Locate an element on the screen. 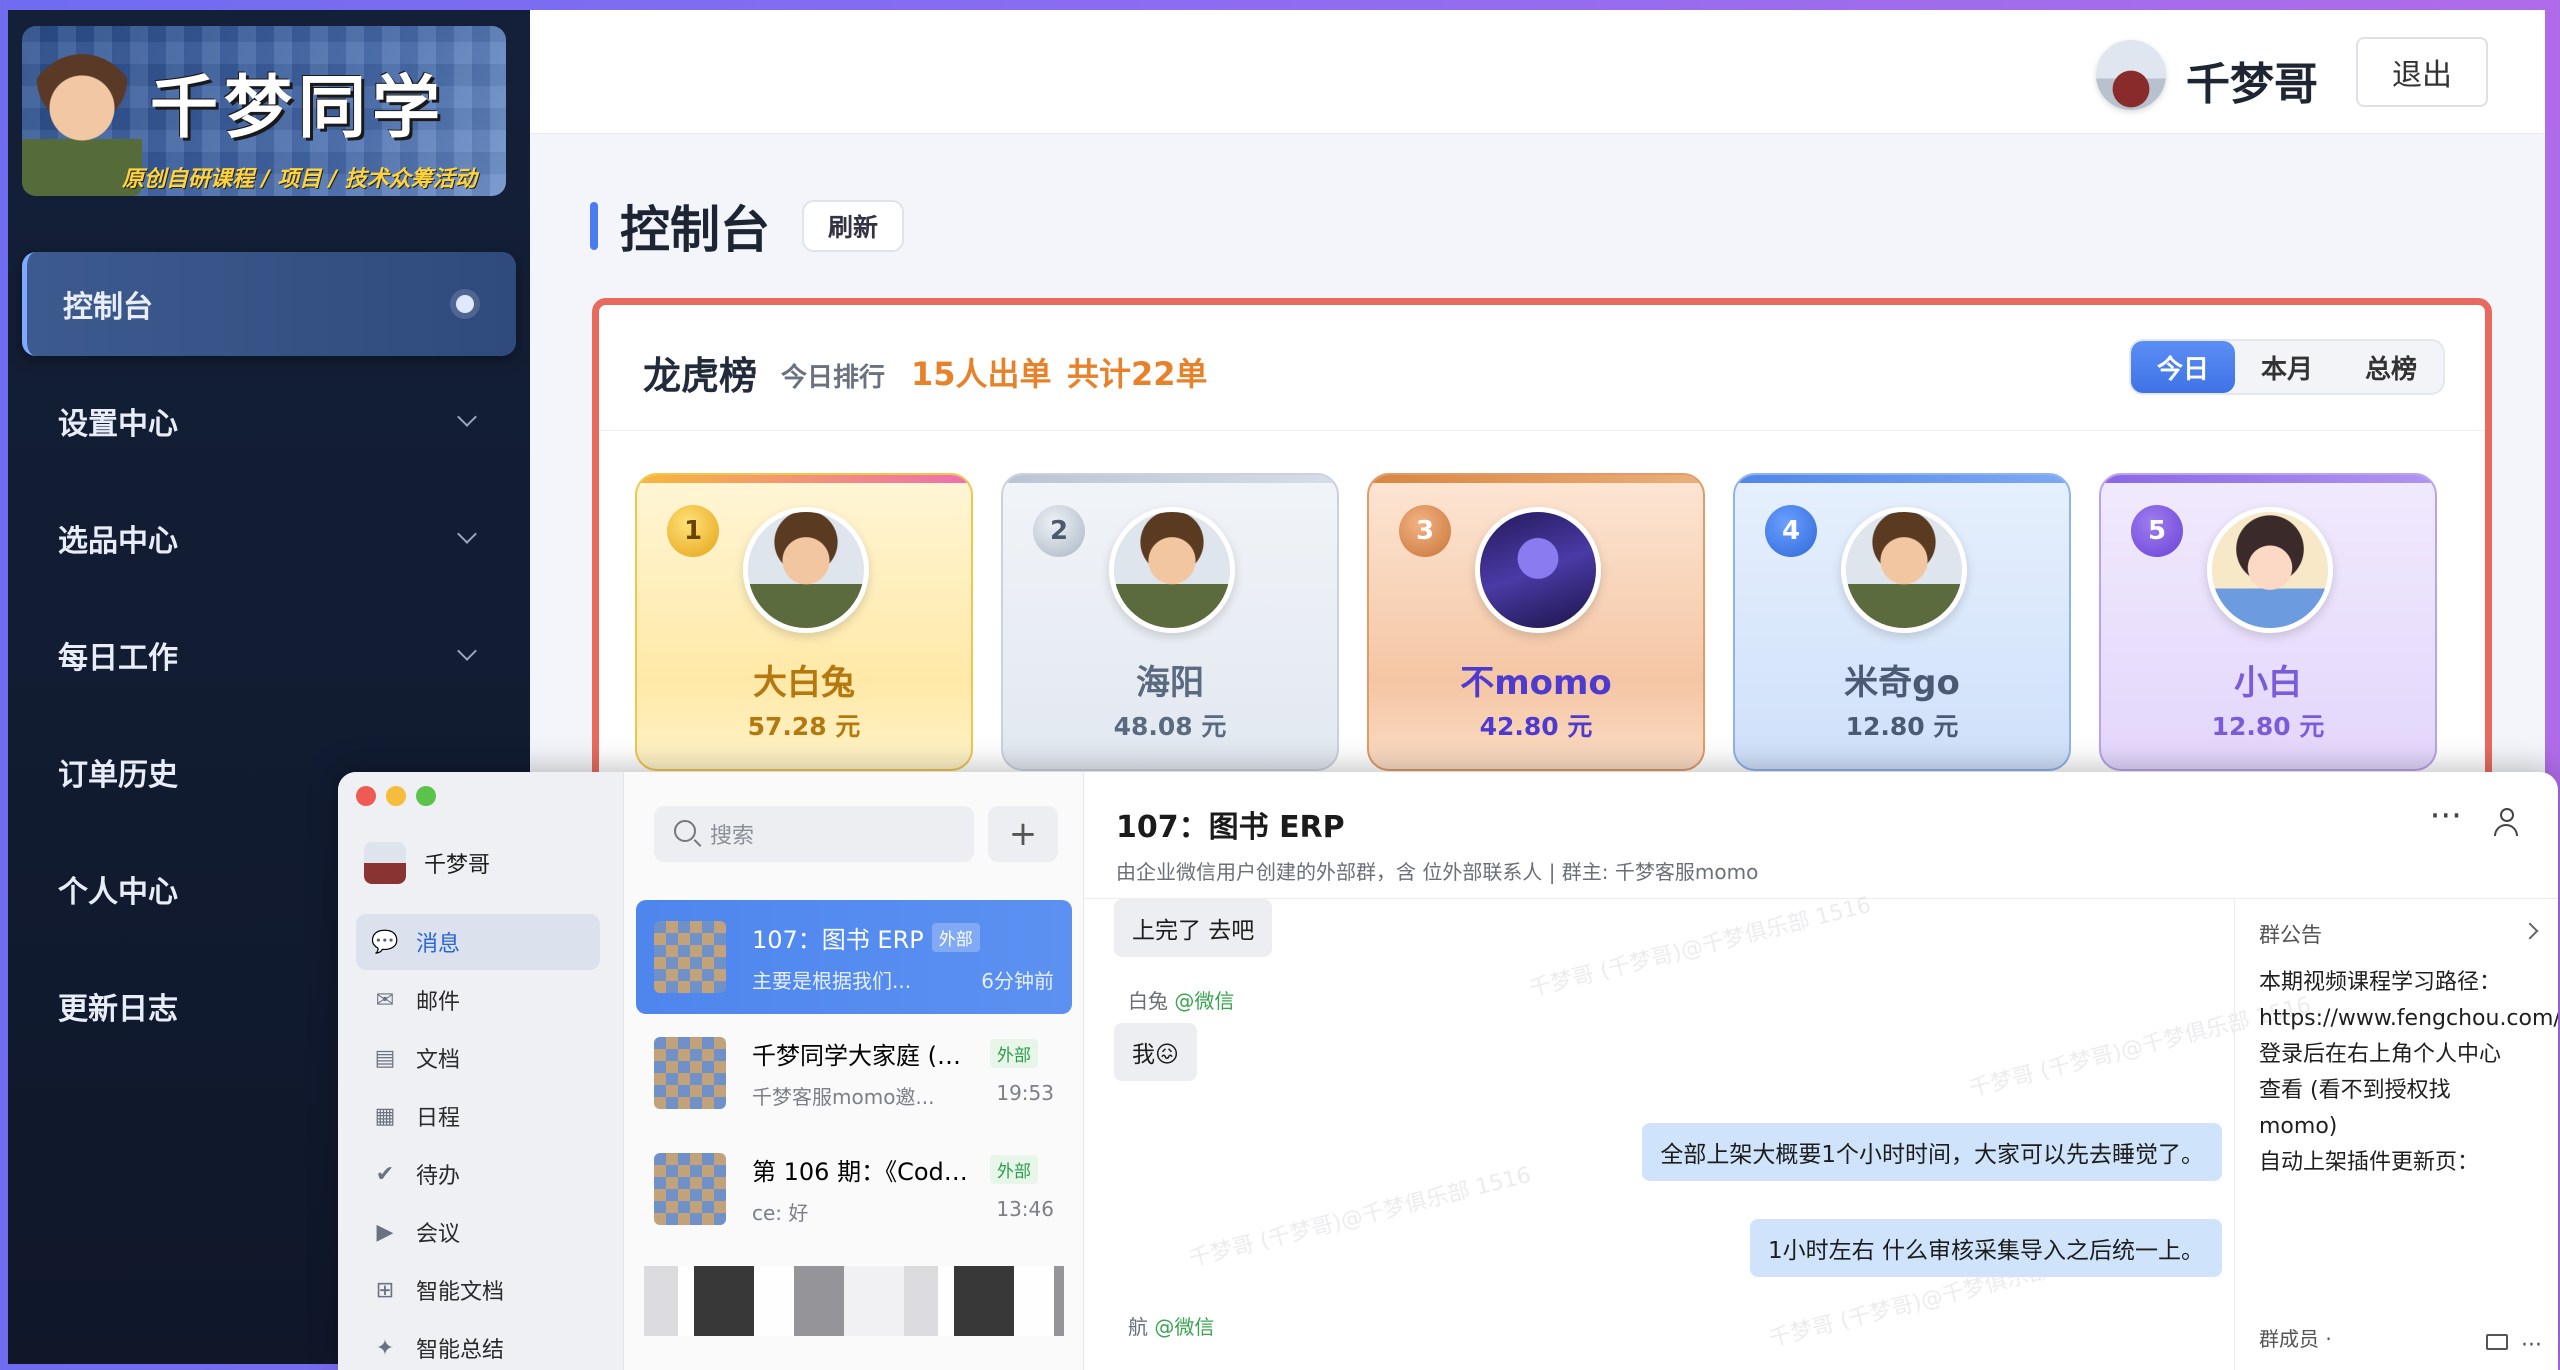 This screenshot has height=1370, width=2560. add-member-body is located at coordinates (2506, 830).